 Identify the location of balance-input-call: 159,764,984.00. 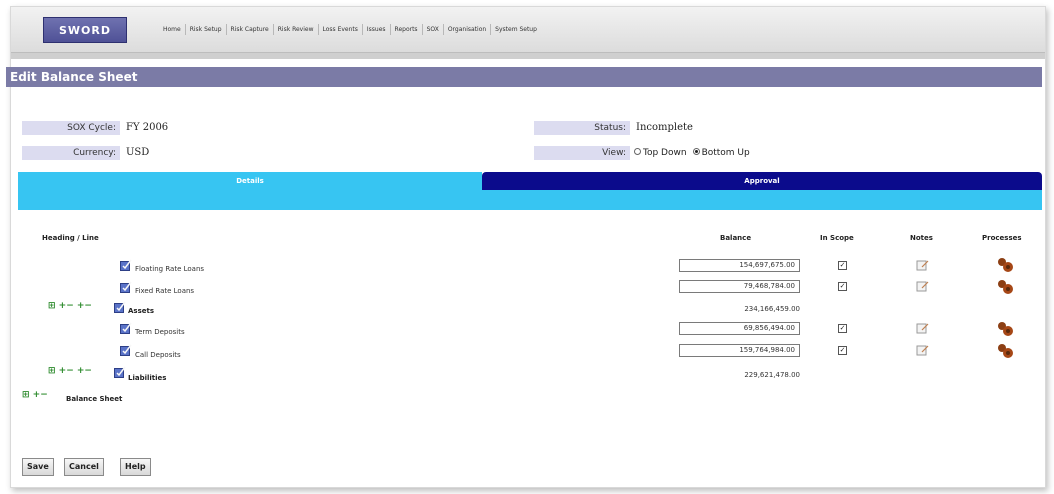
(739, 350).